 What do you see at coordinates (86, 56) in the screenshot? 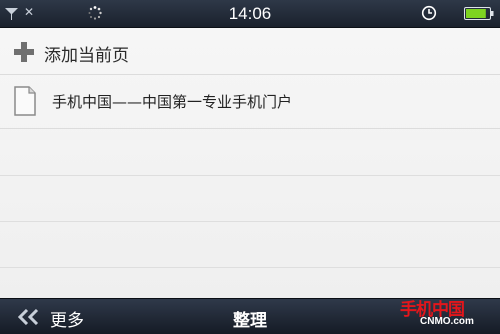
I see `add-current-page-label: 添加当前页` at bounding box center [86, 56].